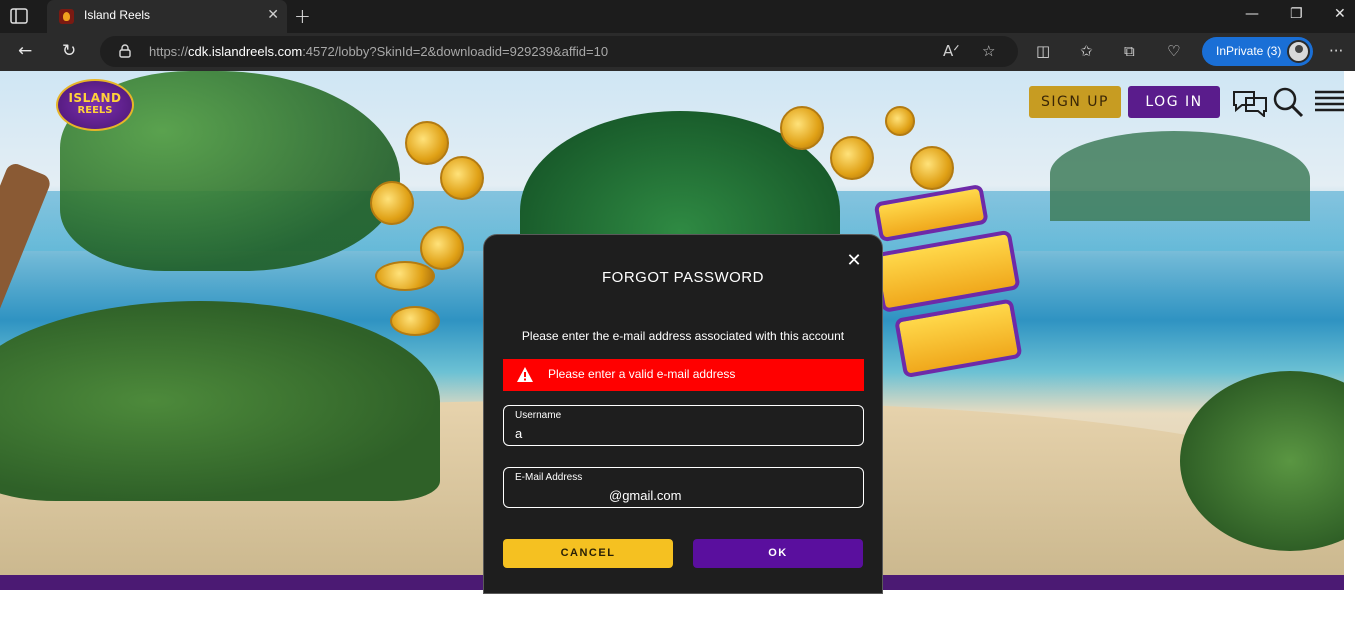 This screenshot has width=1355, height=617. I want to click on page-gutter, so click(1349, 344).